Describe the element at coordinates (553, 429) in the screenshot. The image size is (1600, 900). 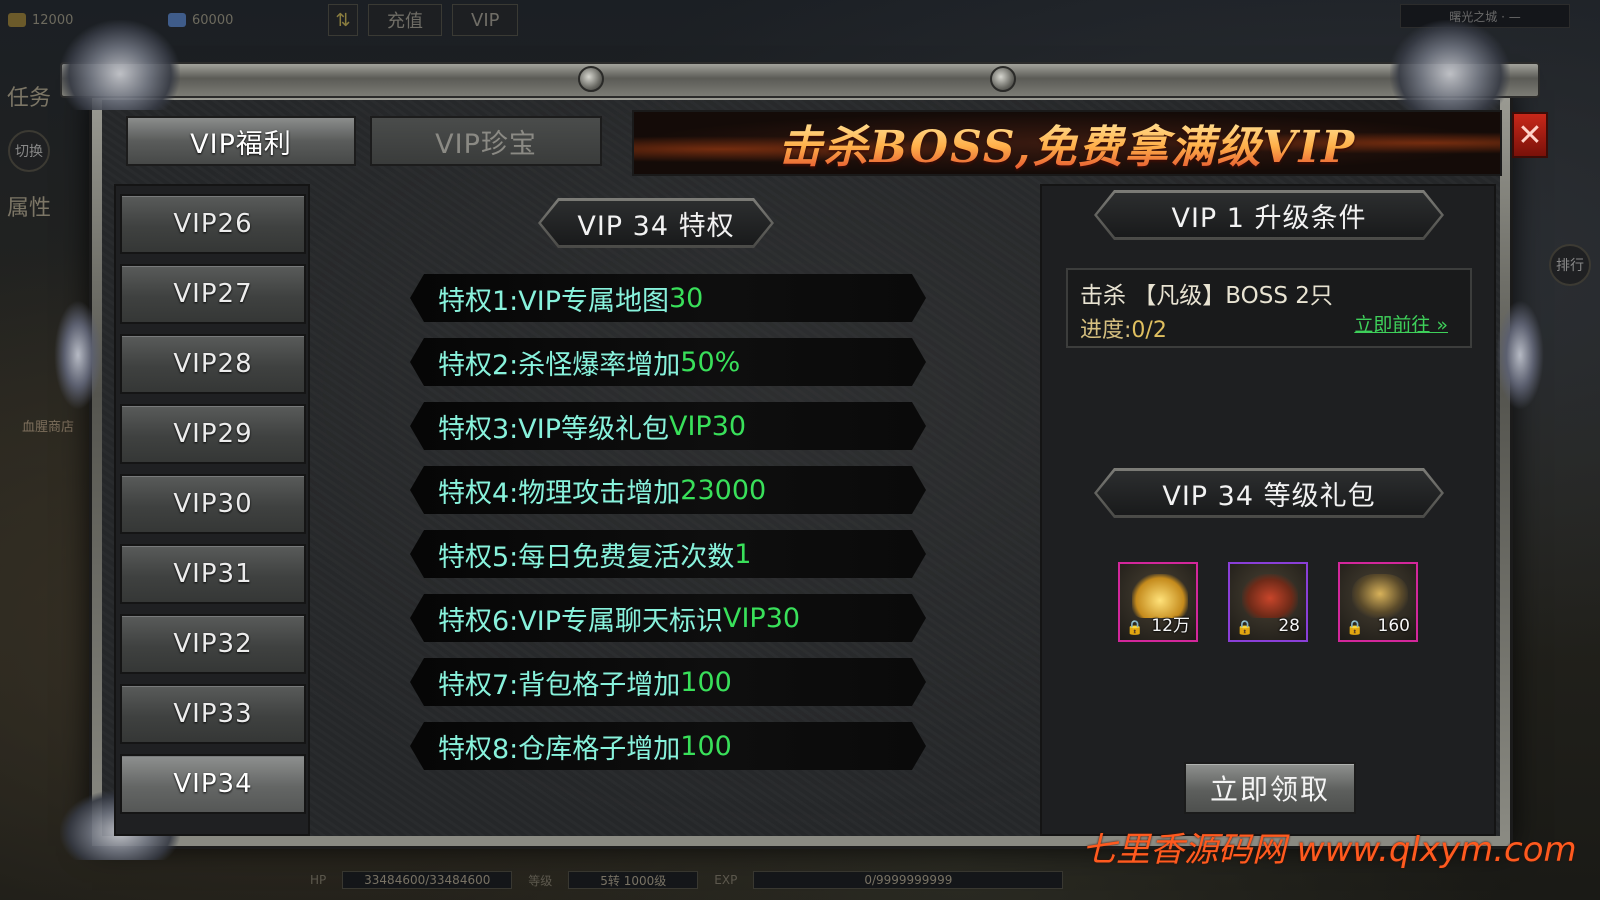
I see `privilege-name: 特权3:VIP等级礼包` at that location.